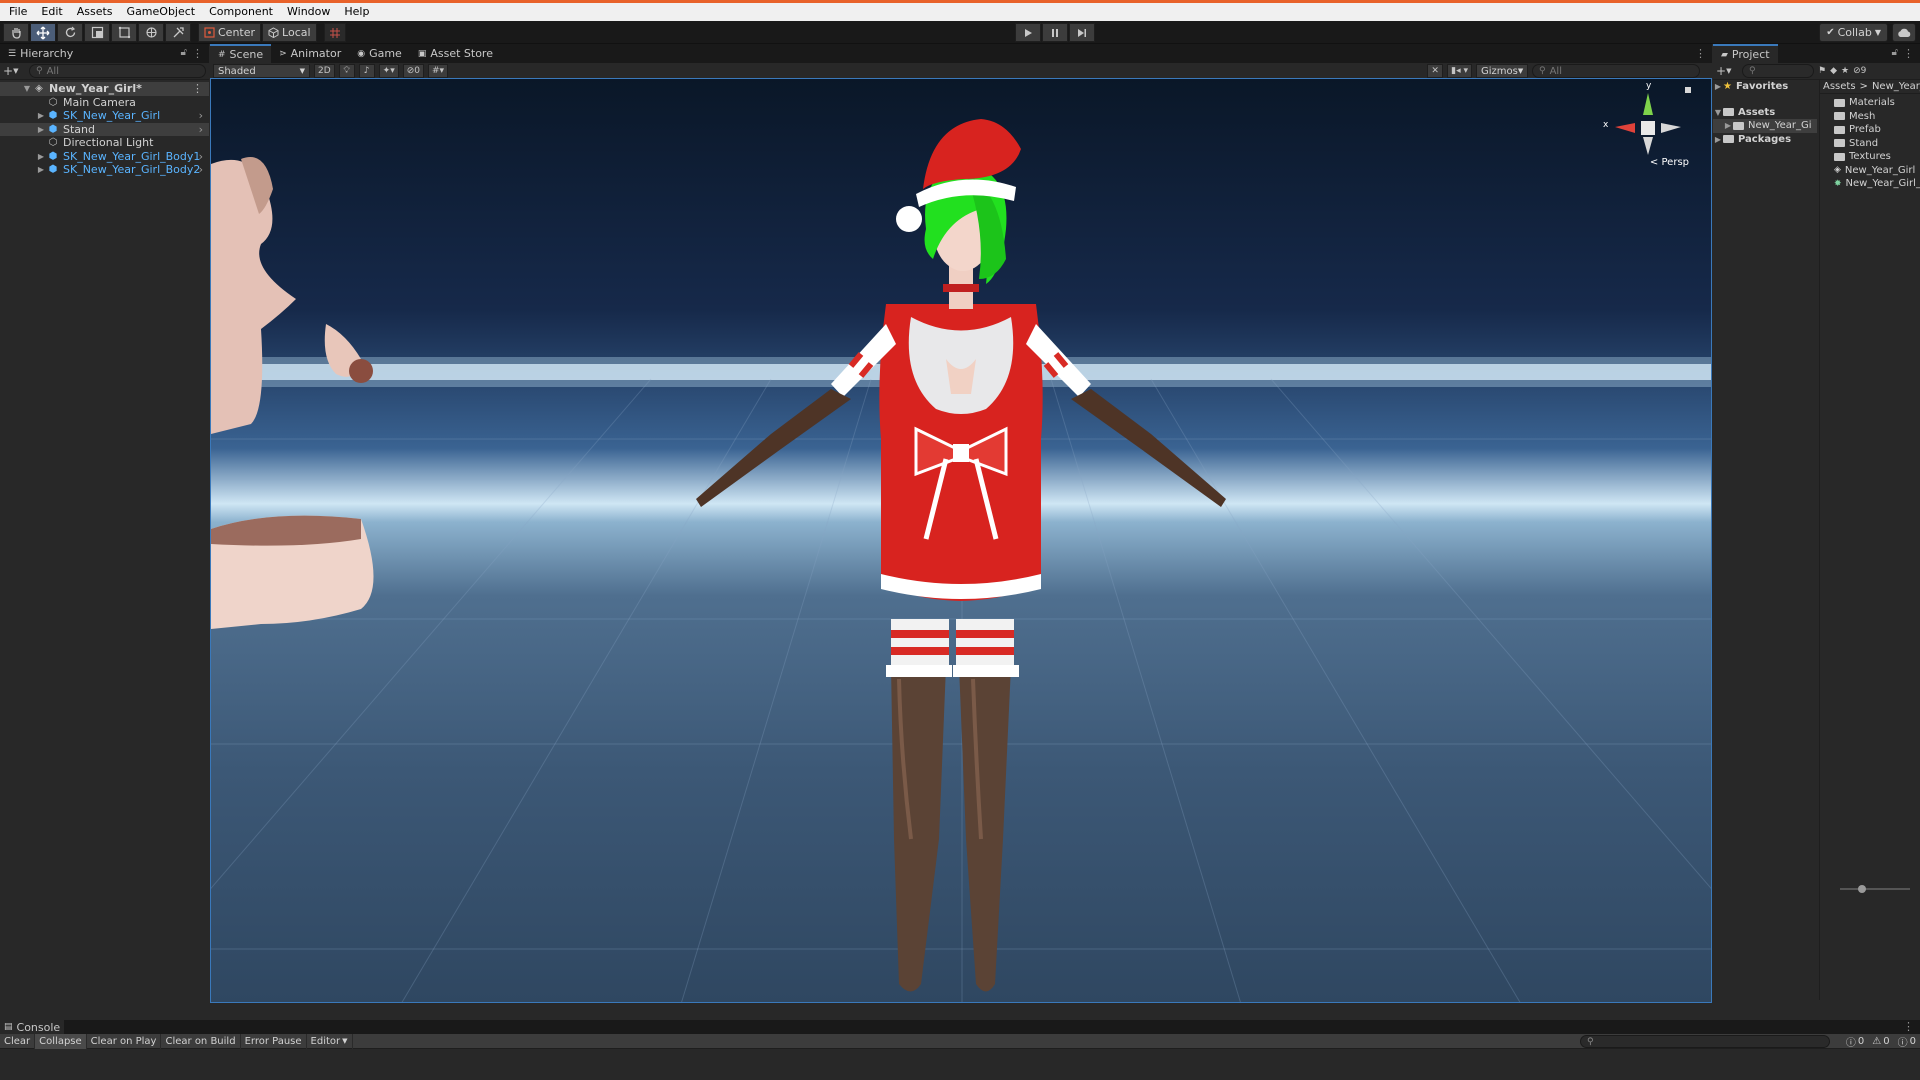 The width and height of the screenshot is (1920, 1080). I want to click on tab-scene: # Scene, so click(241, 53).